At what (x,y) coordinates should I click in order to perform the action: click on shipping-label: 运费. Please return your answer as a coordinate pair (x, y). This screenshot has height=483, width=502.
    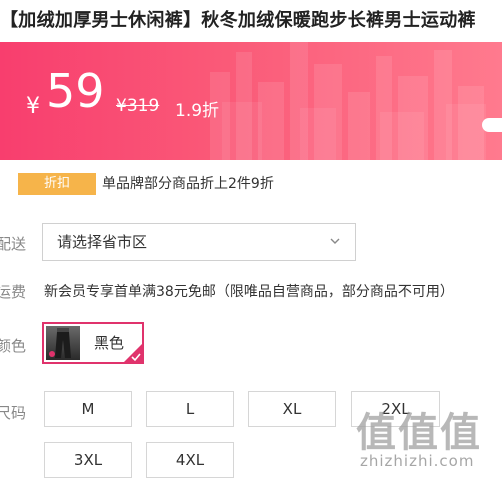
    Looking at the image, I should click on (13, 292).